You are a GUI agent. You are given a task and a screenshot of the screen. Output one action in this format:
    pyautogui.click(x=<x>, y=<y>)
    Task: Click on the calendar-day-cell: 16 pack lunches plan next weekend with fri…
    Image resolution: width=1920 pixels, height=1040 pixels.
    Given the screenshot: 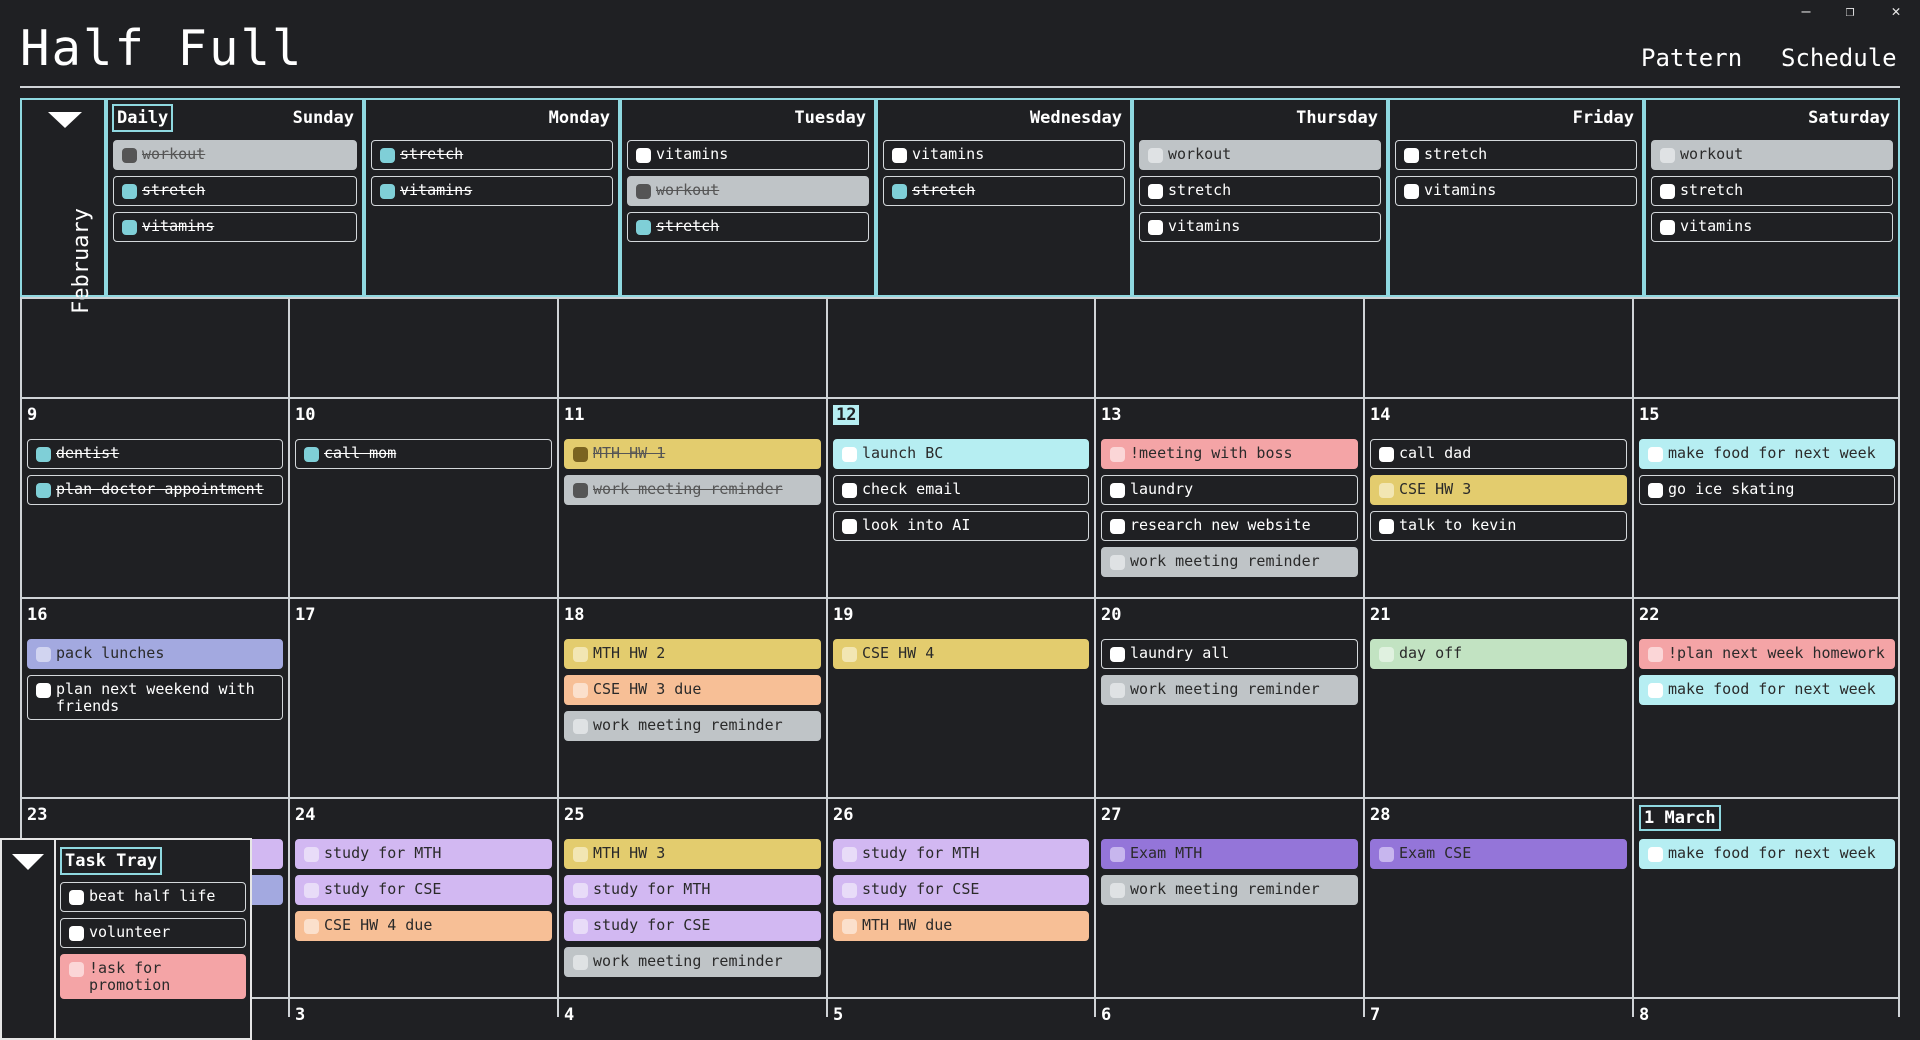 What is the action you would take?
    pyautogui.click(x=155, y=698)
    